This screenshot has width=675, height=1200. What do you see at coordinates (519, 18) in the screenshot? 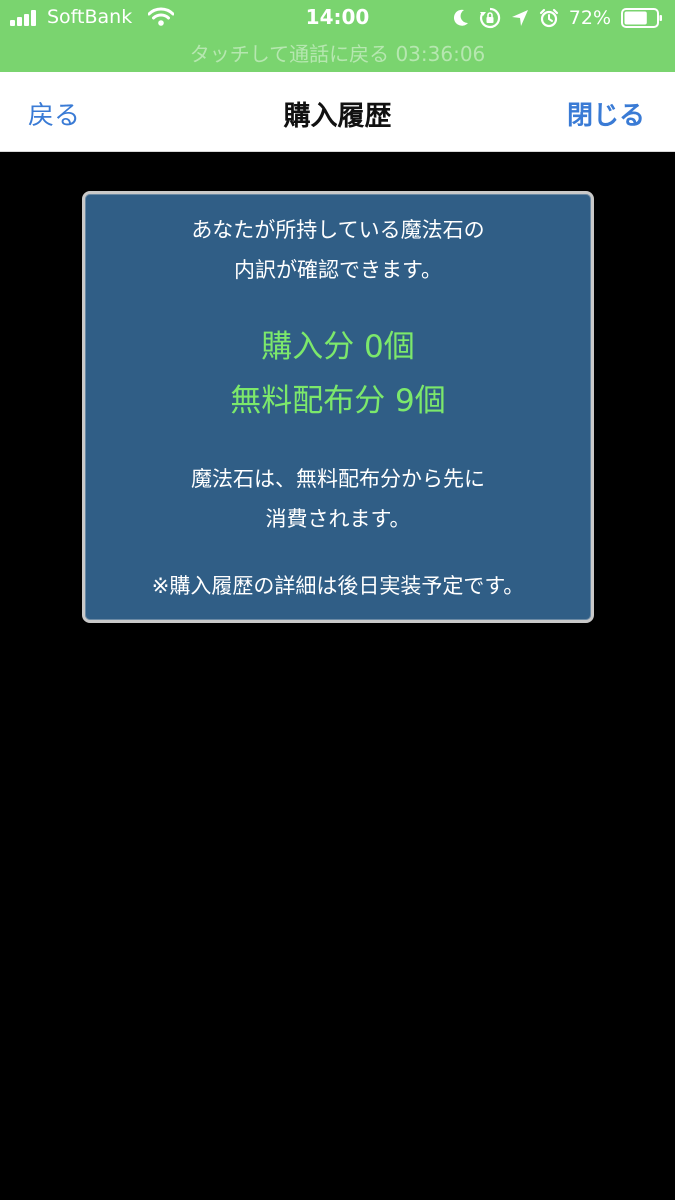
I see `location-icon` at bounding box center [519, 18].